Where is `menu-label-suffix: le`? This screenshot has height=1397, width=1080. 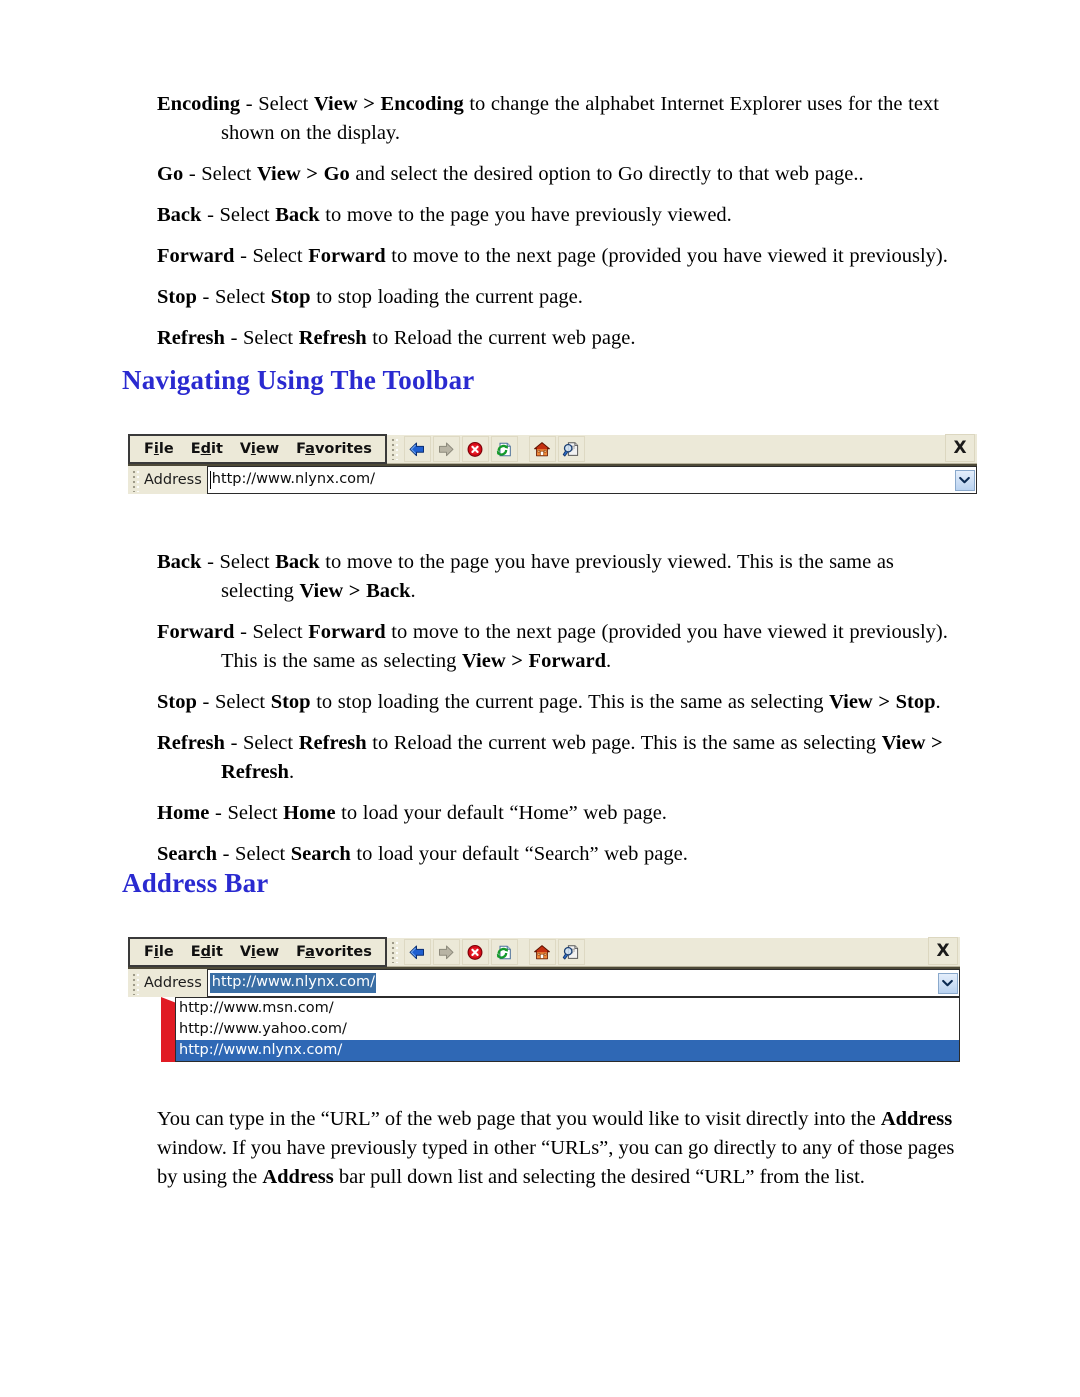
menu-label-suffix: le is located at coordinates (166, 448).